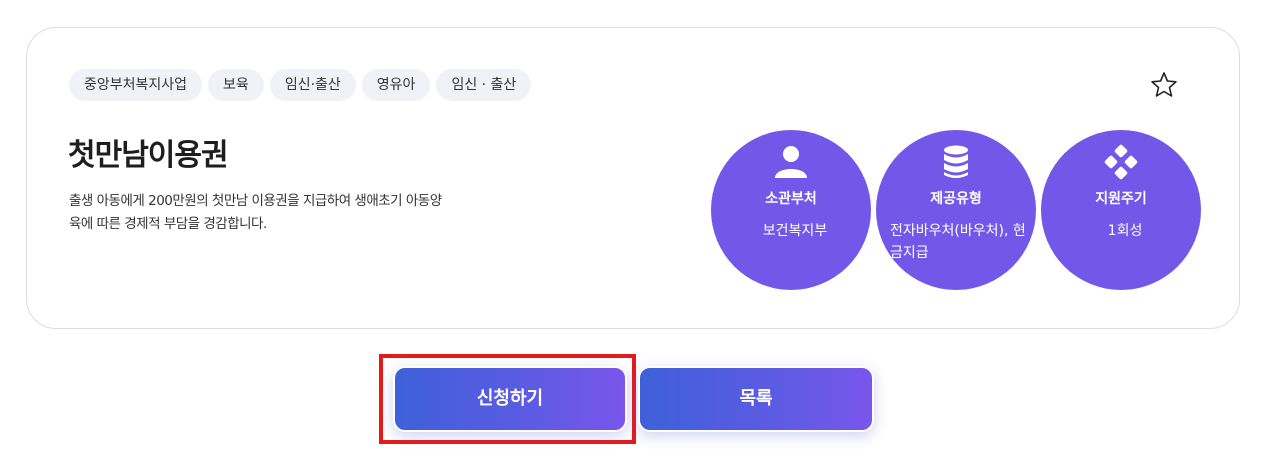 The width and height of the screenshot is (1265, 458). Describe the element at coordinates (1164, 85) in the screenshot. I see `favorite-star-icon` at that location.